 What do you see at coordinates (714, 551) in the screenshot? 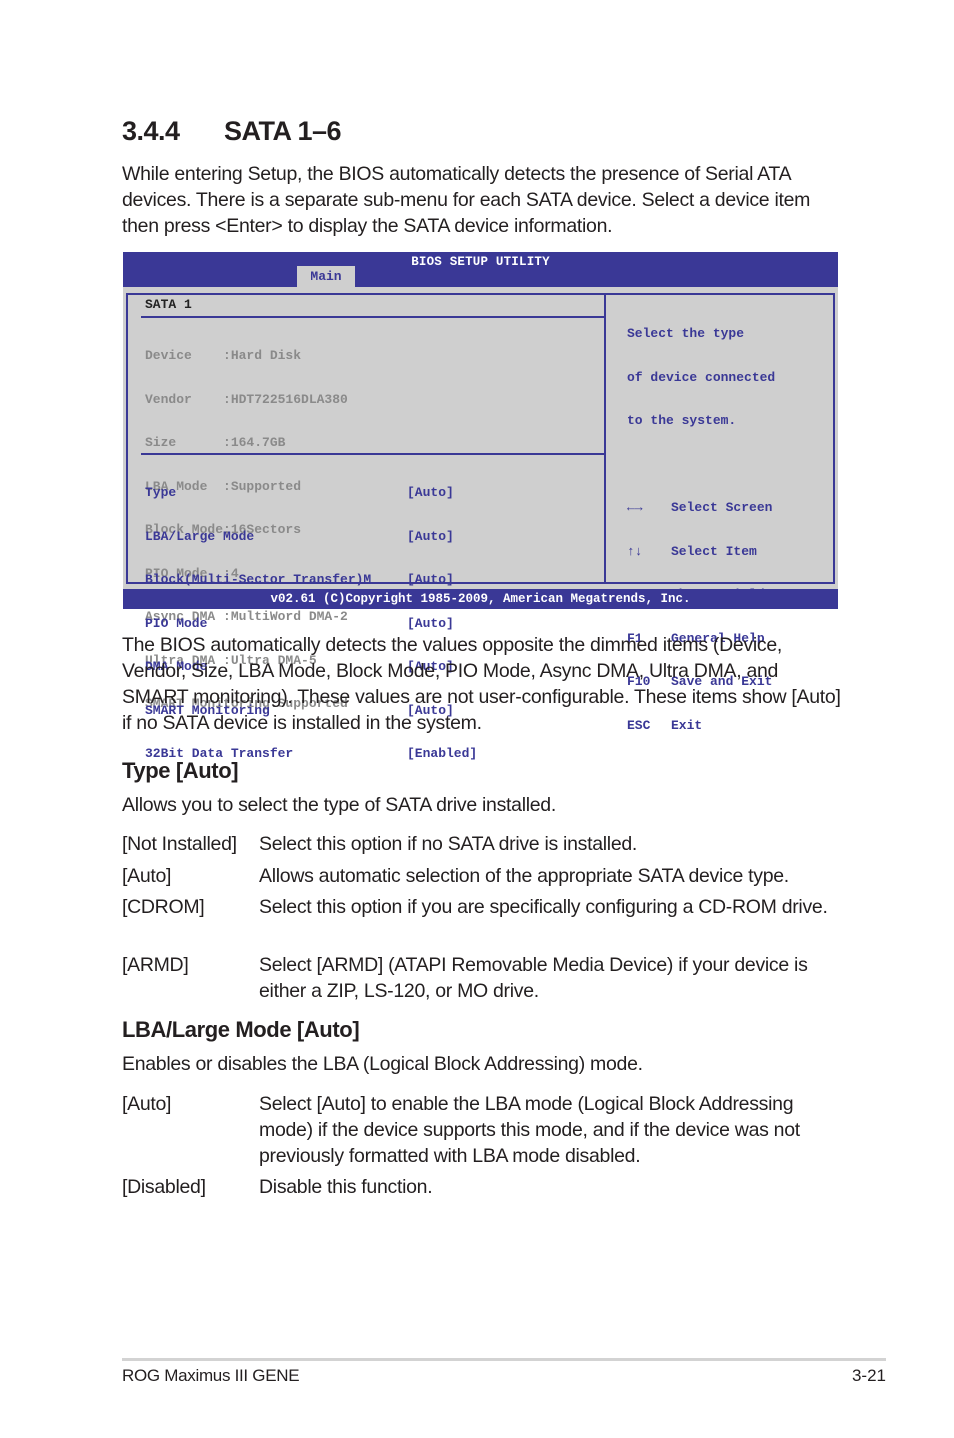
I see `key-action: Select Item` at bounding box center [714, 551].